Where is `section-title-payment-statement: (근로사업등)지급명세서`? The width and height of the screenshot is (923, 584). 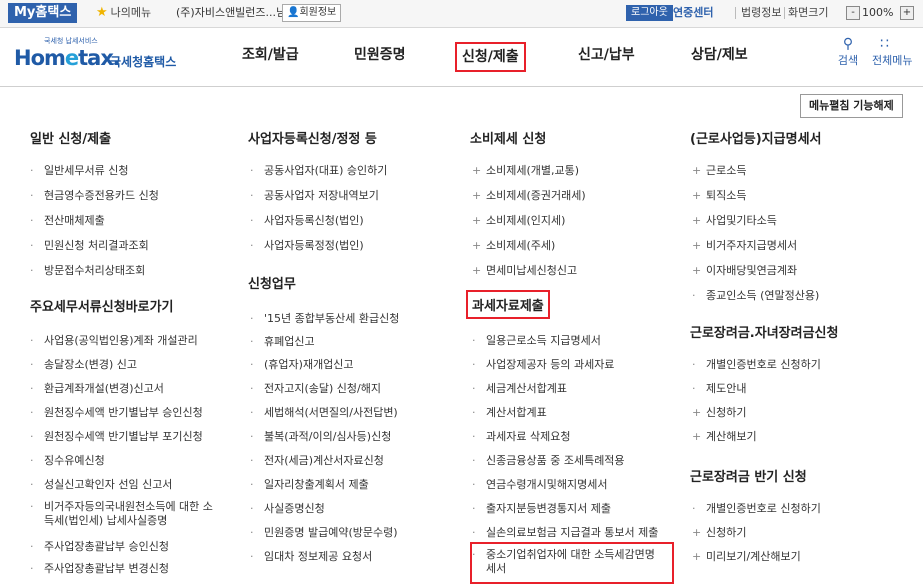 section-title-payment-statement: (근로사업등)지급명세서 is located at coordinates (756, 139).